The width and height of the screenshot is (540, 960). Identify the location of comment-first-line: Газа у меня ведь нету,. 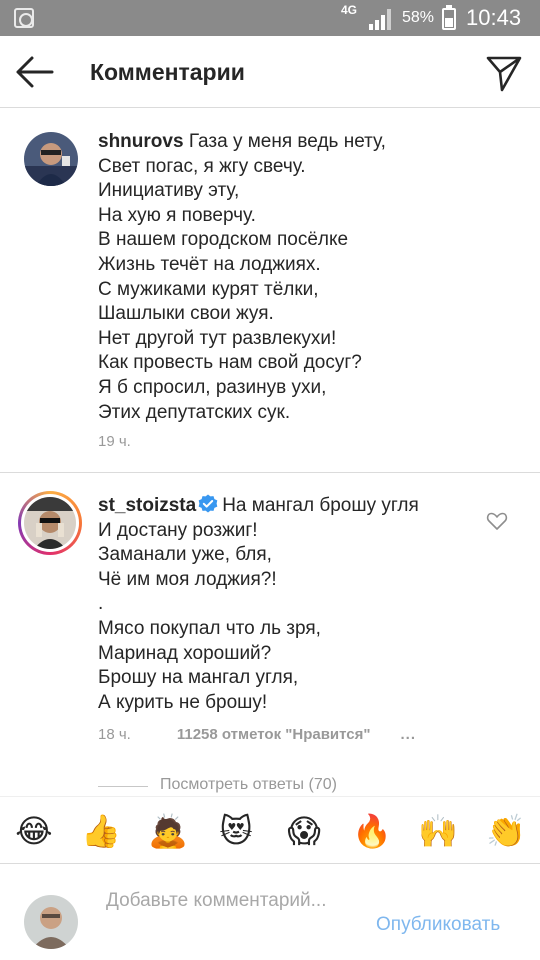
(287, 141).